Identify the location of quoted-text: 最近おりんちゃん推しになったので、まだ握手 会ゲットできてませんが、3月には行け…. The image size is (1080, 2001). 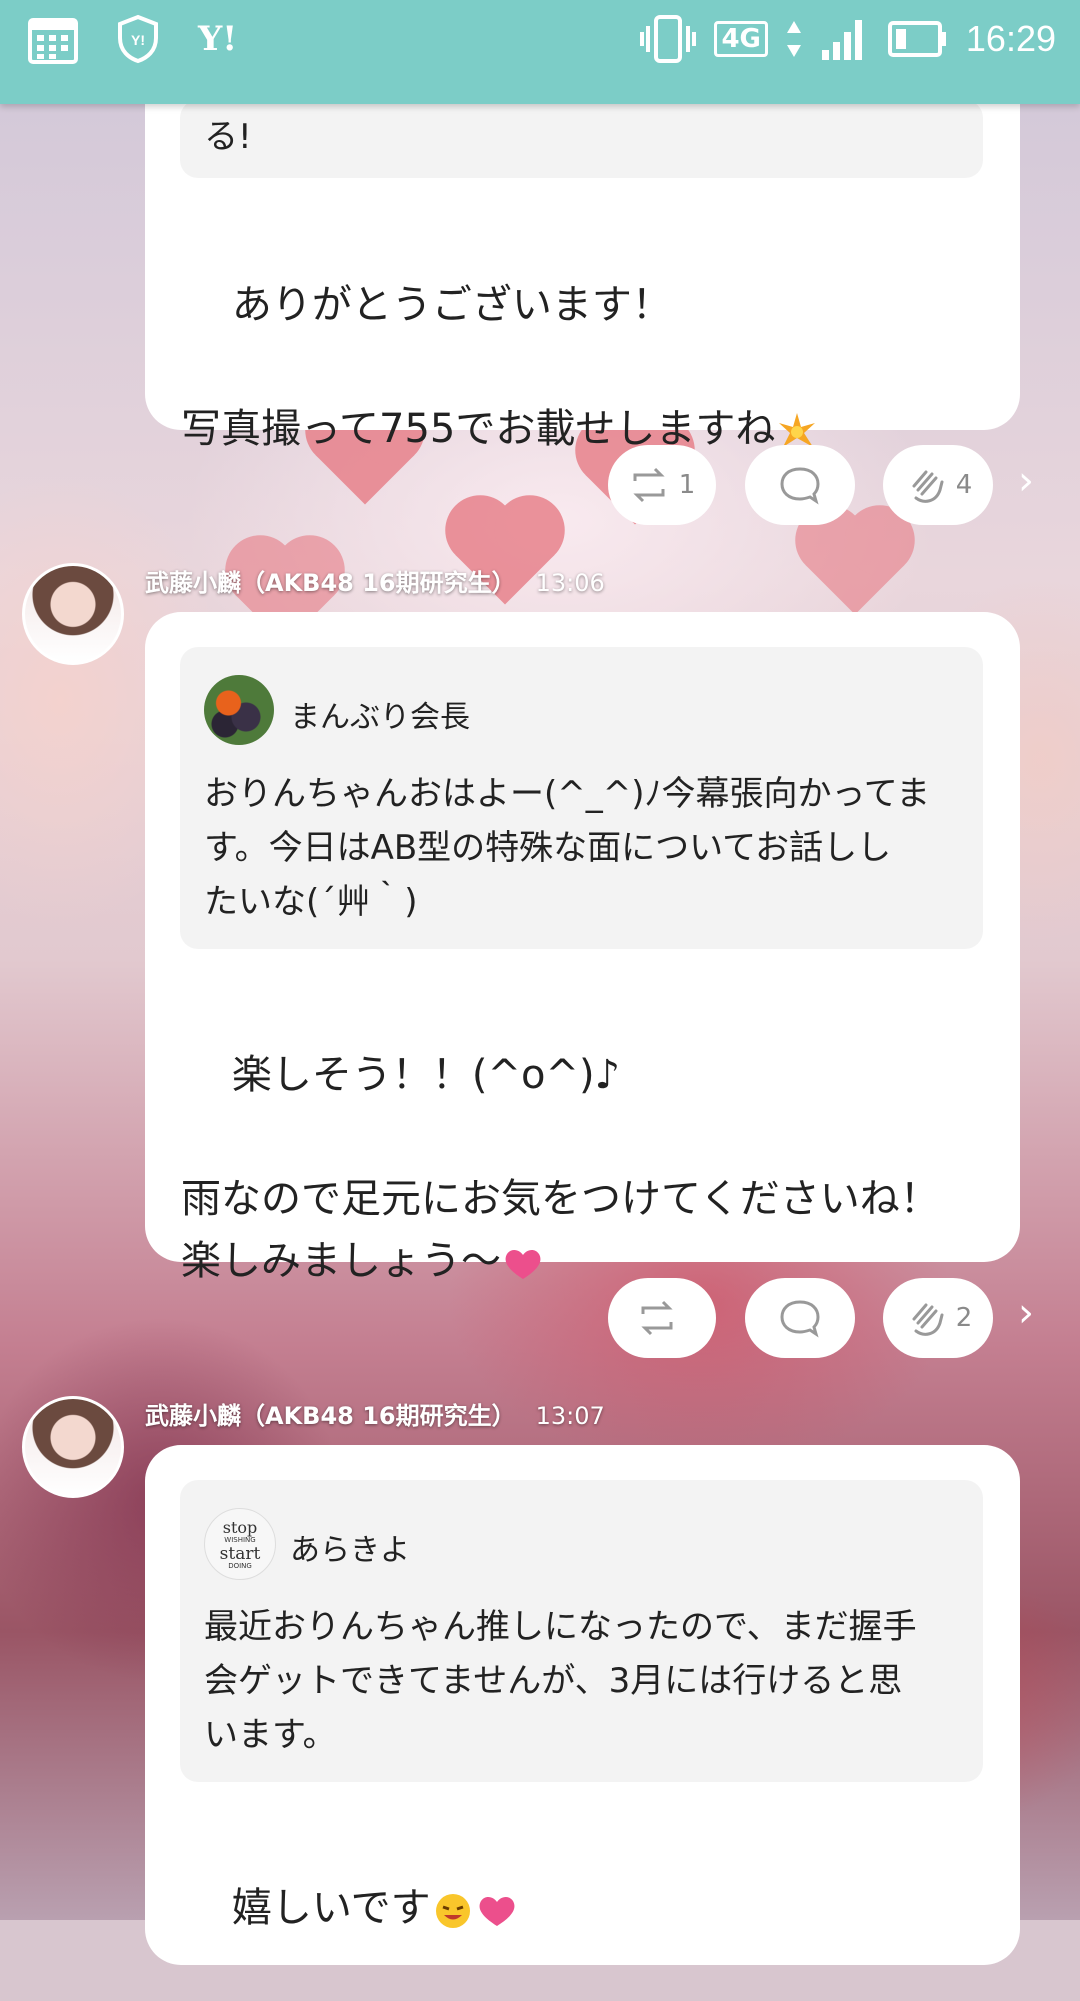
(560, 1681).